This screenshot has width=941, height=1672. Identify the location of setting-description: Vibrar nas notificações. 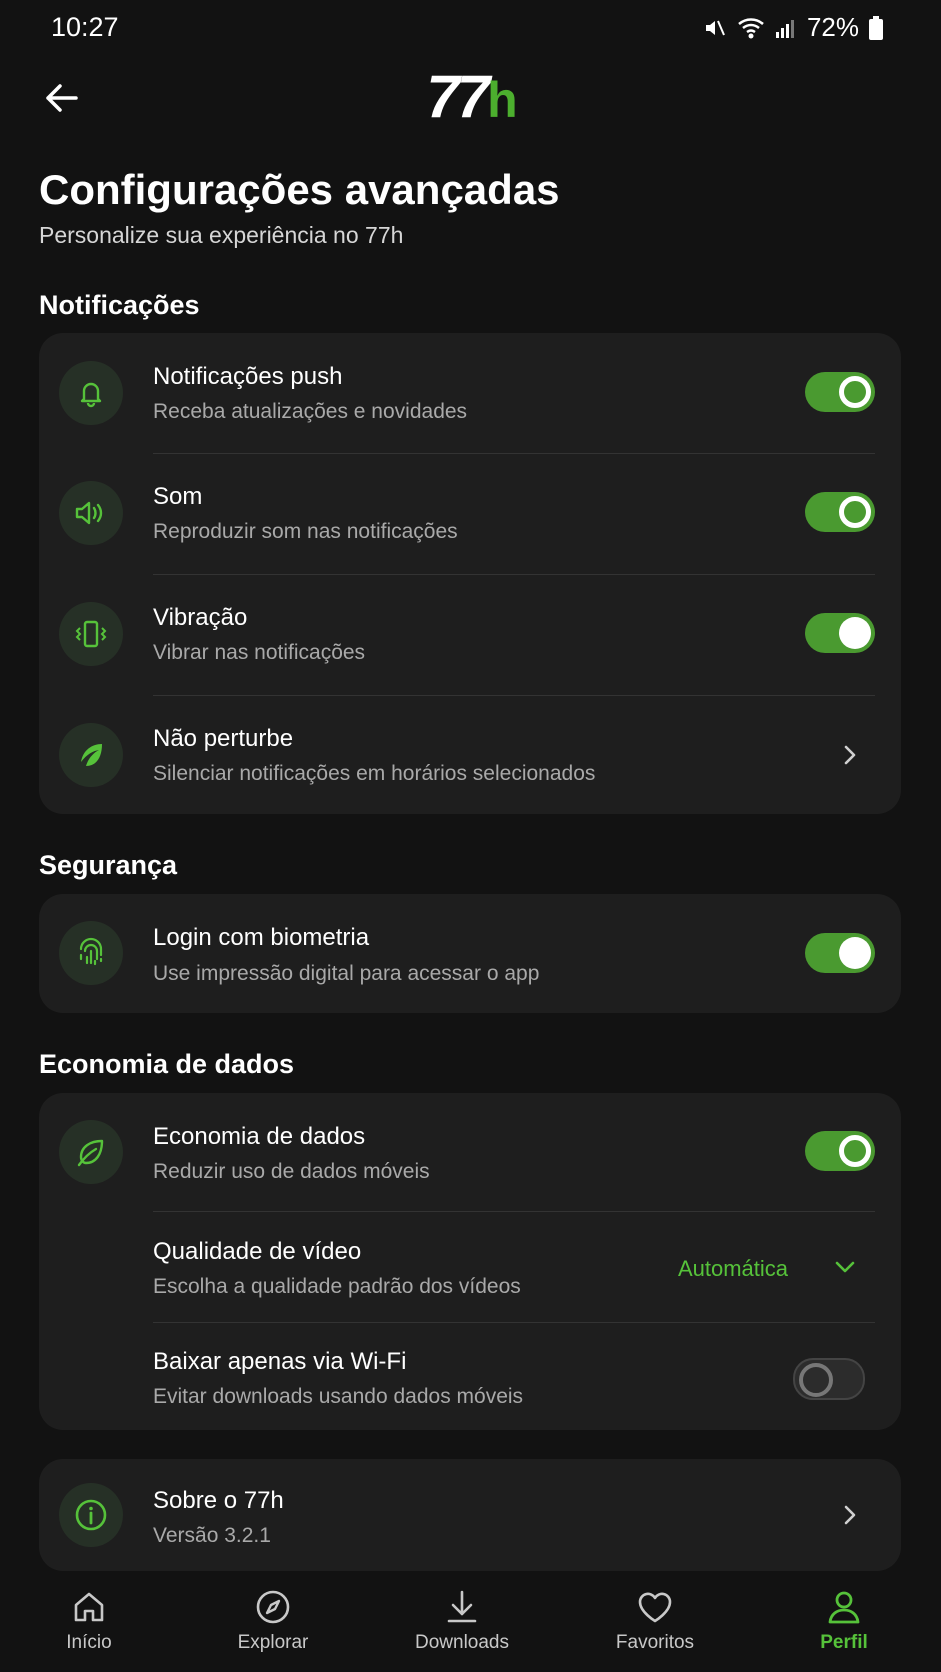
(259, 652).